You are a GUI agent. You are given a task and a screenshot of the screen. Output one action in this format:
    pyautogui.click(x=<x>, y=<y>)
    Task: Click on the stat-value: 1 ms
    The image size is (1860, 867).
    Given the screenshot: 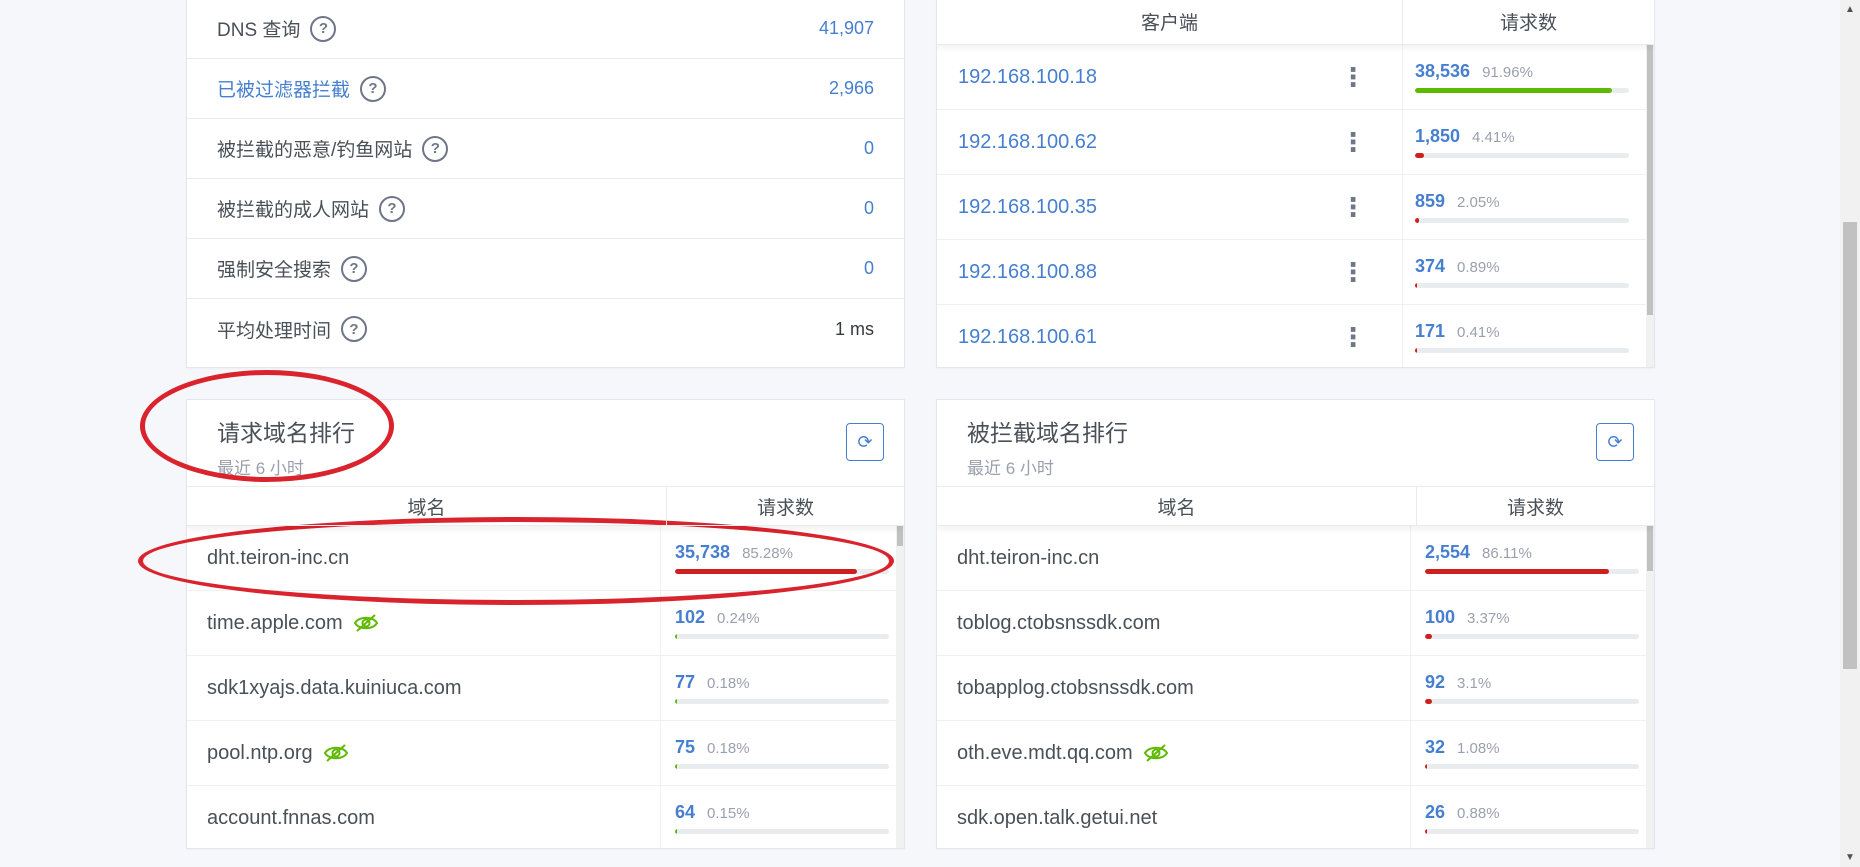 What is the action you would take?
    pyautogui.click(x=854, y=328)
    